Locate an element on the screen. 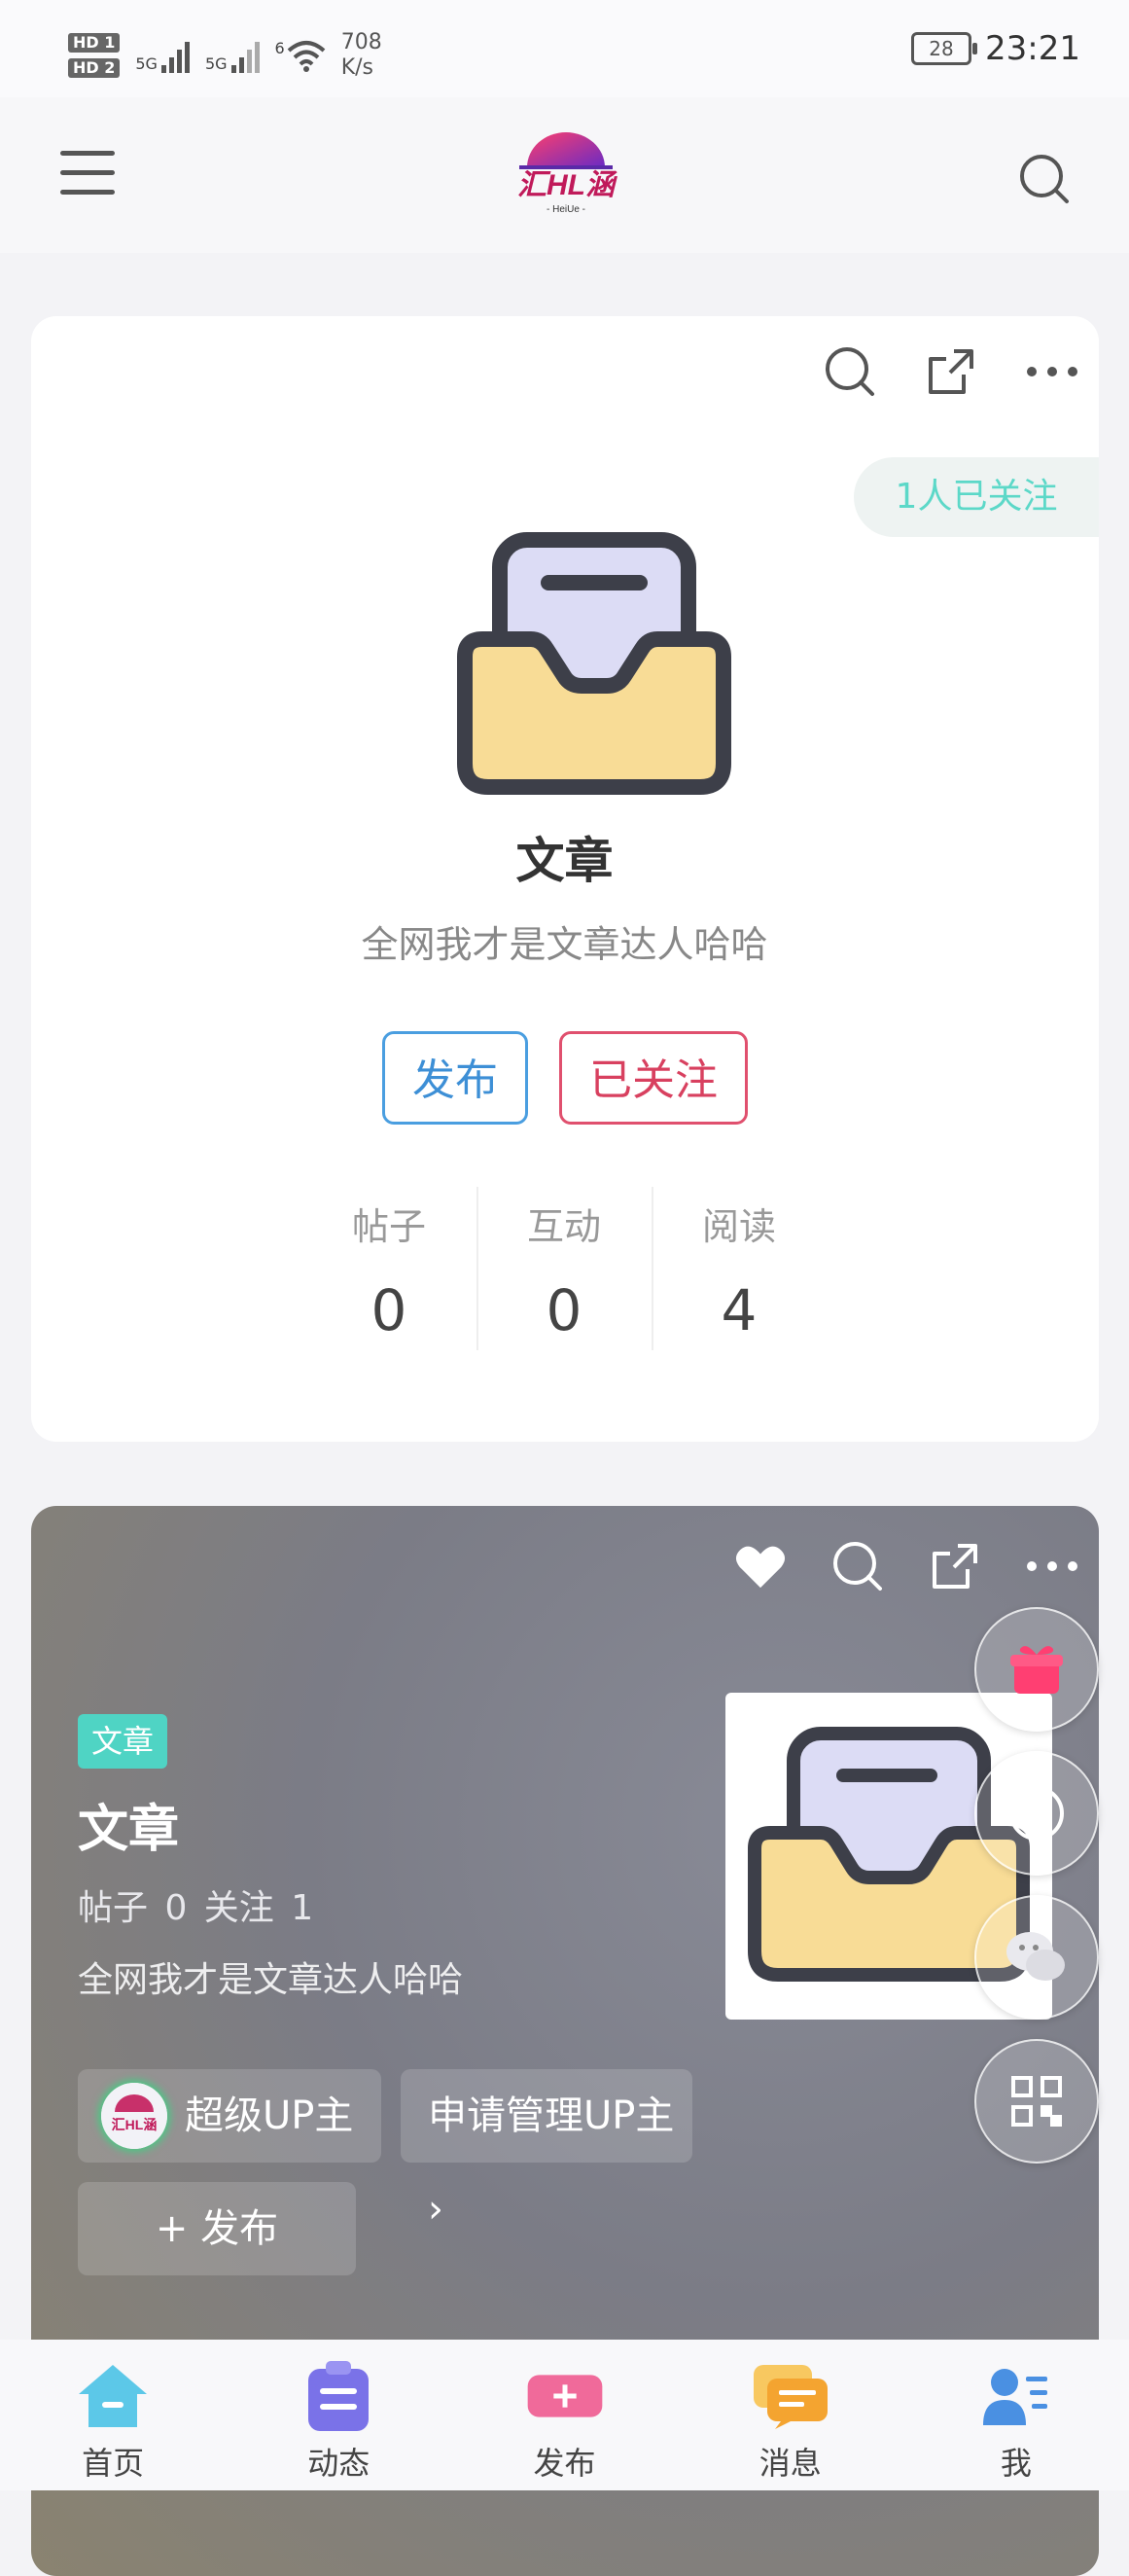 This screenshot has height=2576, width=1129. stat-label: 互动 is located at coordinates (563, 1226).